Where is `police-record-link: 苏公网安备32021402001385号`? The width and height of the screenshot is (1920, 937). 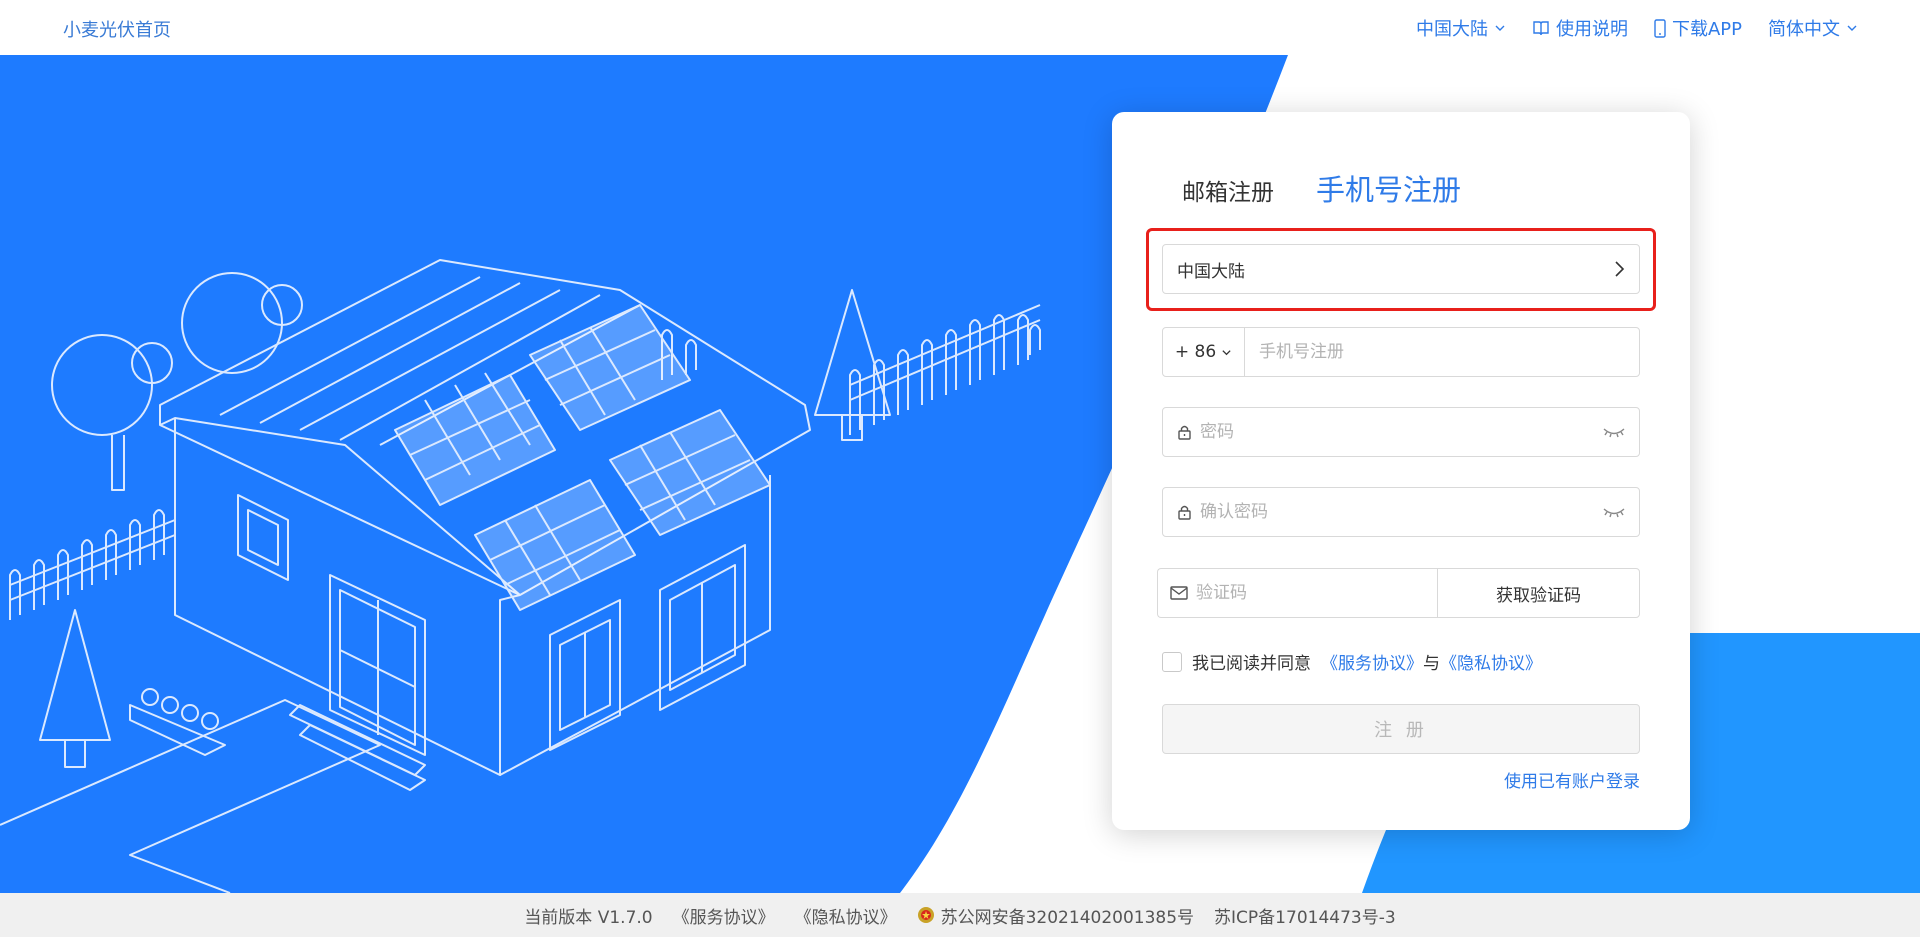
police-record-link: 苏公网安备32021402001385号 is located at coordinates (1055, 915).